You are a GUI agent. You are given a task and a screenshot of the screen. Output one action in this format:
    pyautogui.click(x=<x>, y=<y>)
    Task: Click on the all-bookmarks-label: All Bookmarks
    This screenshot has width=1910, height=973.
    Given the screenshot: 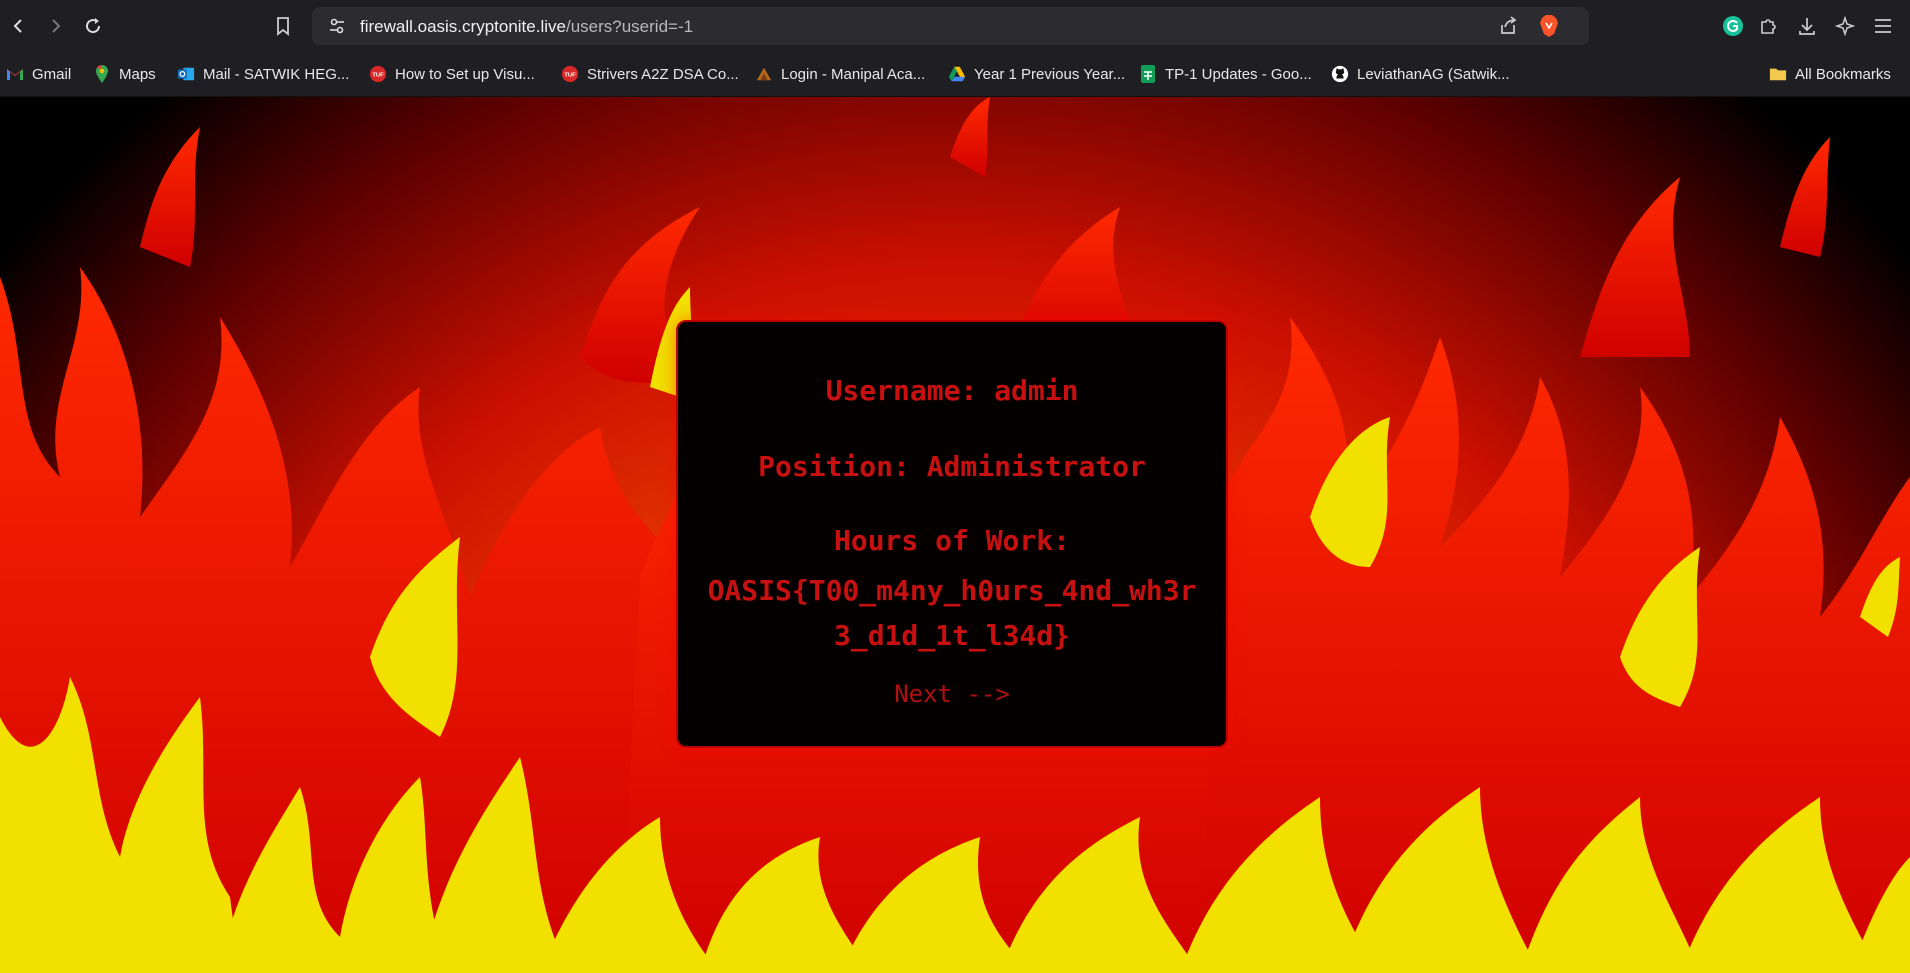 What is the action you would take?
    pyautogui.click(x=1843, y=74)
    